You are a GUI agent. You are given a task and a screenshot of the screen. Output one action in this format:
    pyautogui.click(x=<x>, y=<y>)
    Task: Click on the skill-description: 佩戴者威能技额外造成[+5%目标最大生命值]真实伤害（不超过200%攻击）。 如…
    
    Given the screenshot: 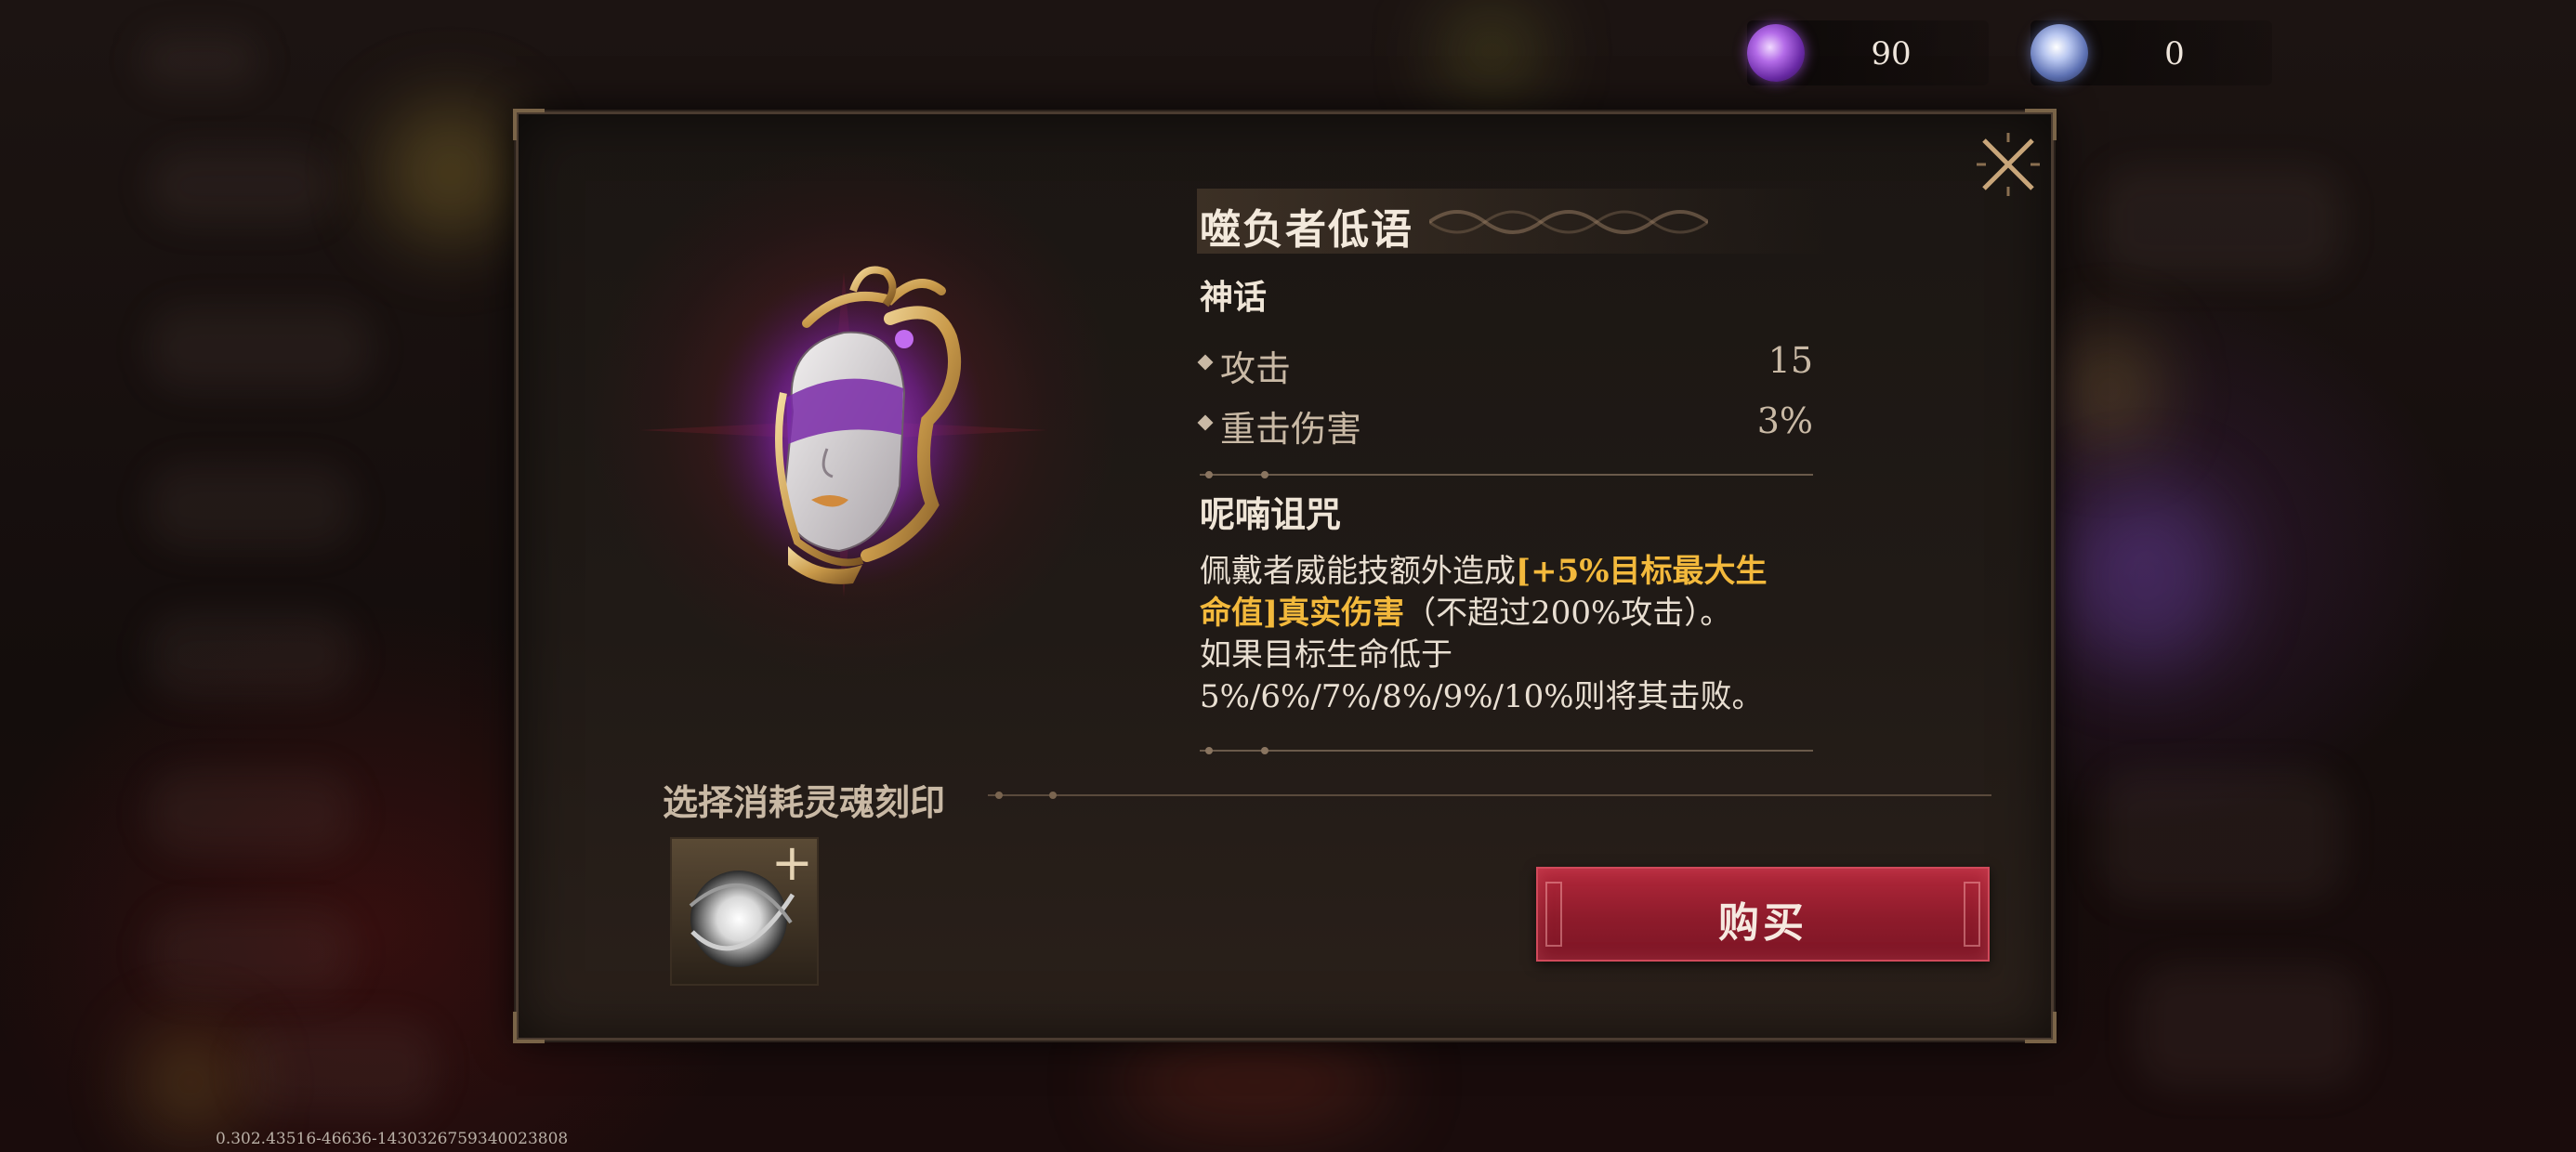 What is the action you would take?
    pyautogui.click(x=1492, y=634)
    